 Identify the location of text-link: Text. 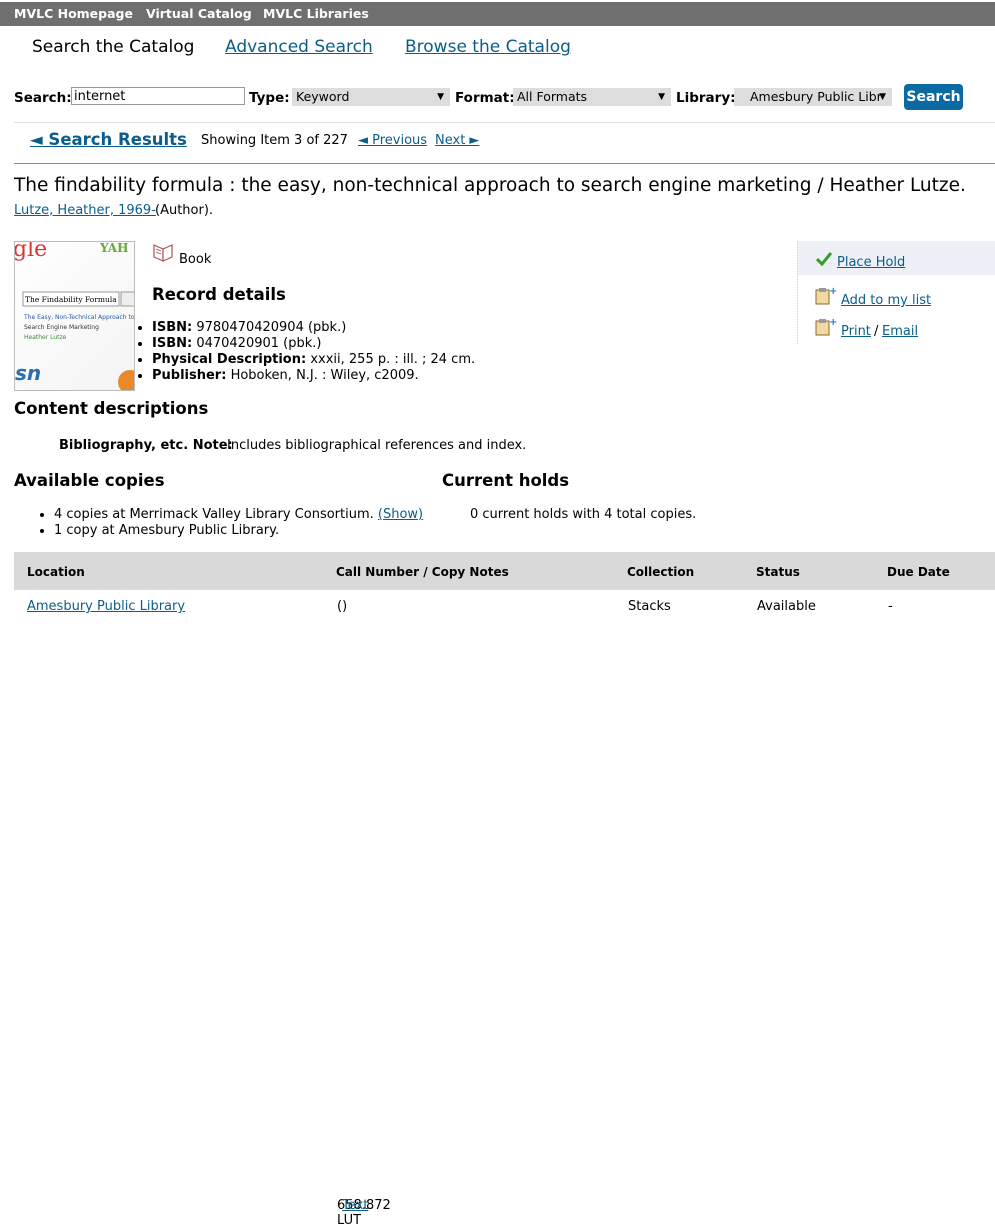
(355, 1205).